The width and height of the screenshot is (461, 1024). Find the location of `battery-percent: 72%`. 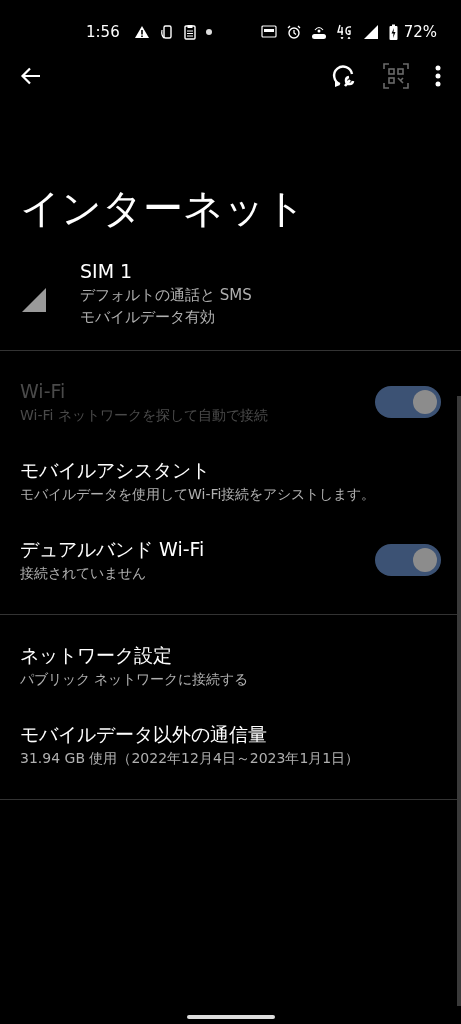

battery-percent: 72% is located at coordinates (420, 32).